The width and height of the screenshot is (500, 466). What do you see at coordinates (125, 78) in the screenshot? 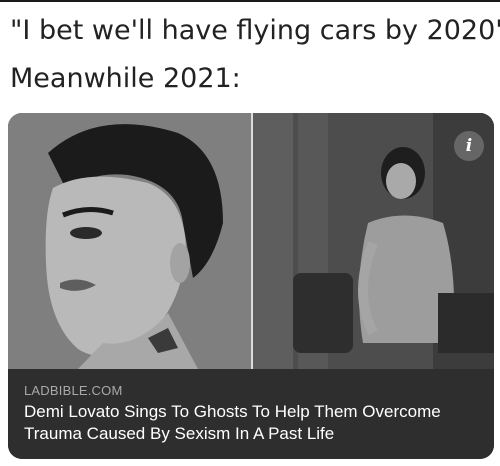
I see `meme-caption-line-2: Meanwhile 2021:` at bounding box center [125, 78].